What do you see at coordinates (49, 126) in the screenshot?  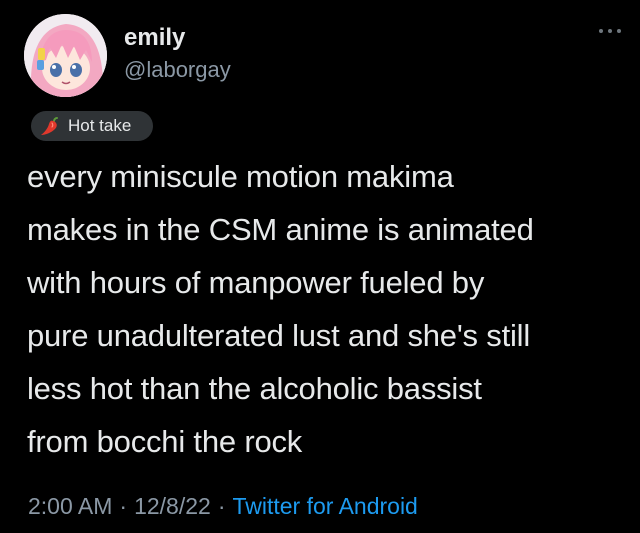 I see `chili-pepper-icon` at bounding box center [49, 126].